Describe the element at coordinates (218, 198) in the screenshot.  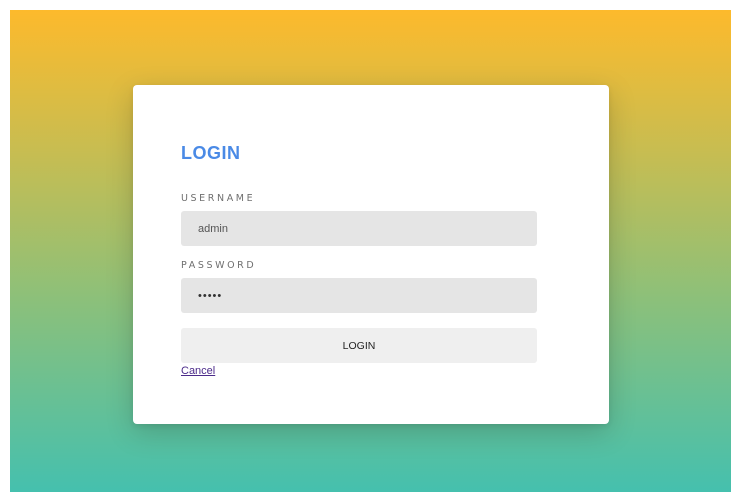
I see `username-label: USERNAME` at that location.